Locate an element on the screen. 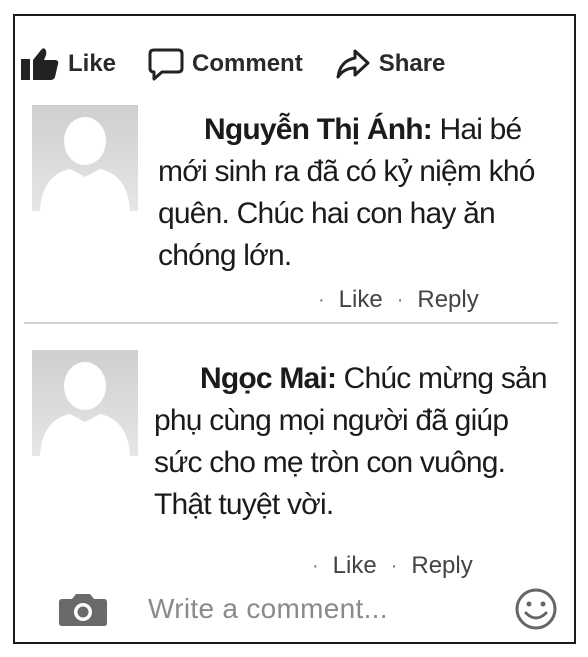  comment-button: Comment is located at coordinates (225, 64).